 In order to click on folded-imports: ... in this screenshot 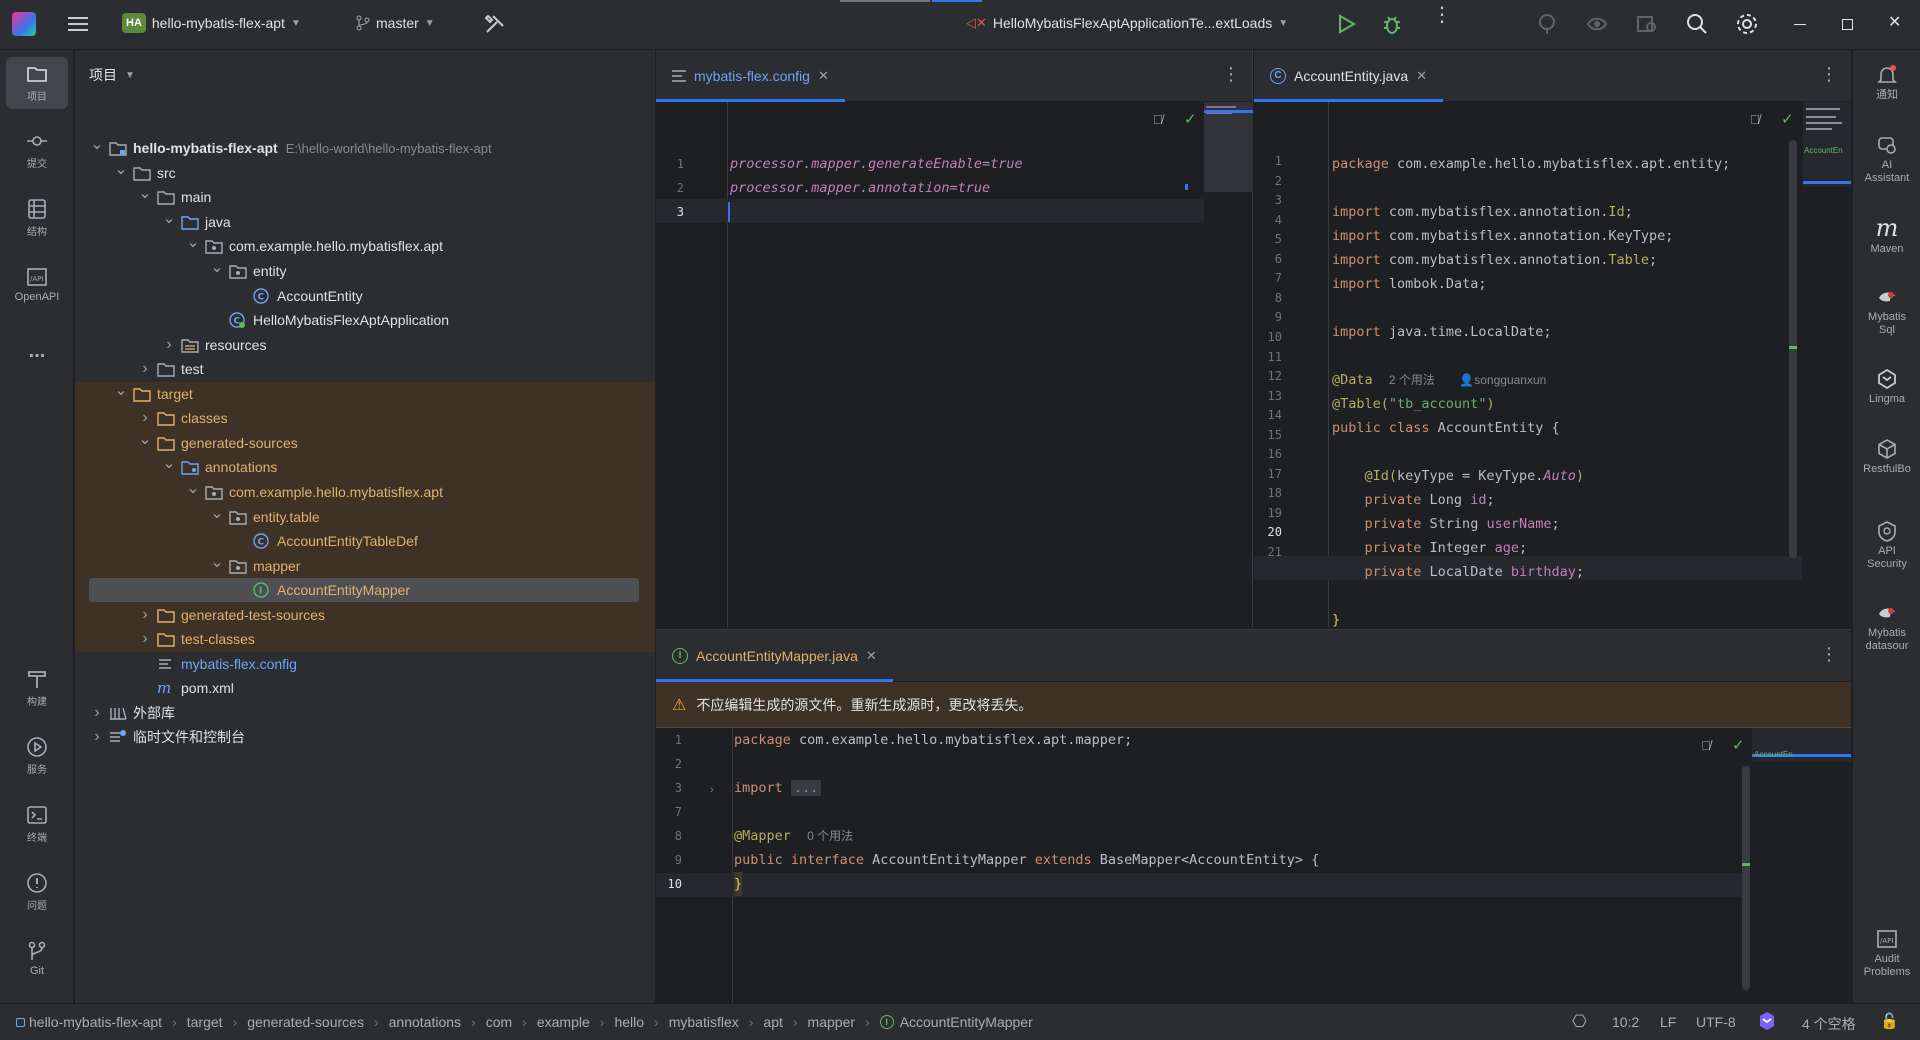, I will do `click(806, 788)`.